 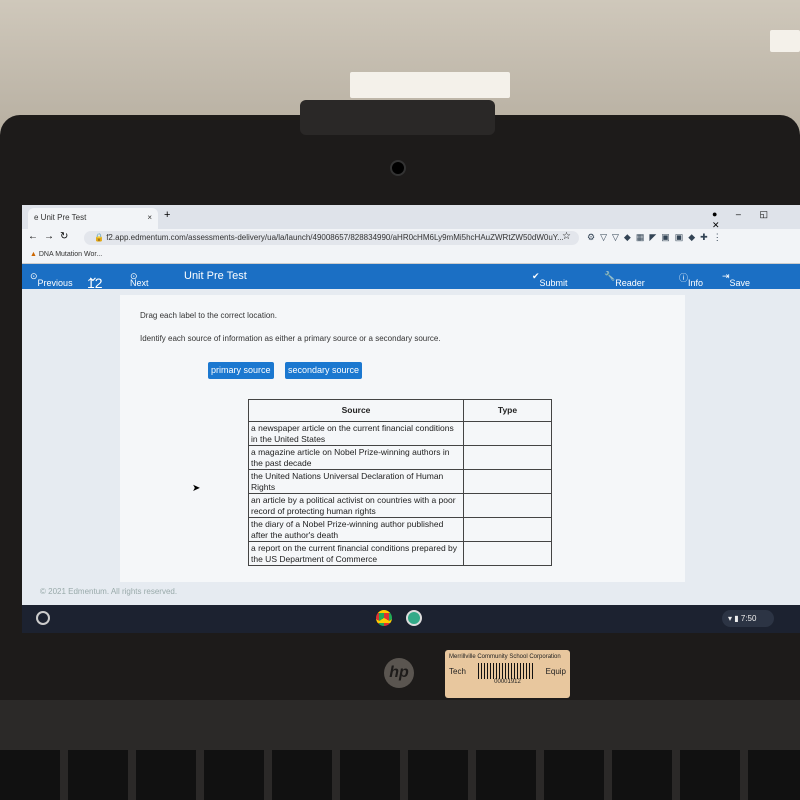 What do you see at coordinates (384, 618) in the screenshot?
I see `chrome-icon` at bounding box center [384, 618].